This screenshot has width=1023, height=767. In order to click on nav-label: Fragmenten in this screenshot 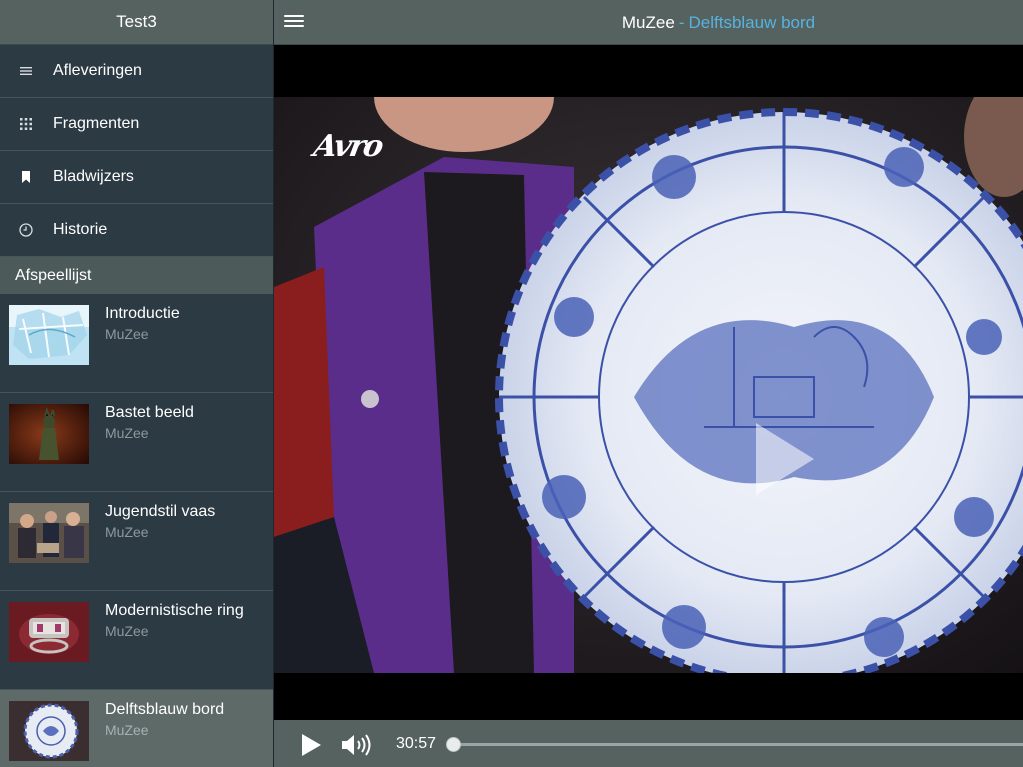, I will do `click(96, 123)`.